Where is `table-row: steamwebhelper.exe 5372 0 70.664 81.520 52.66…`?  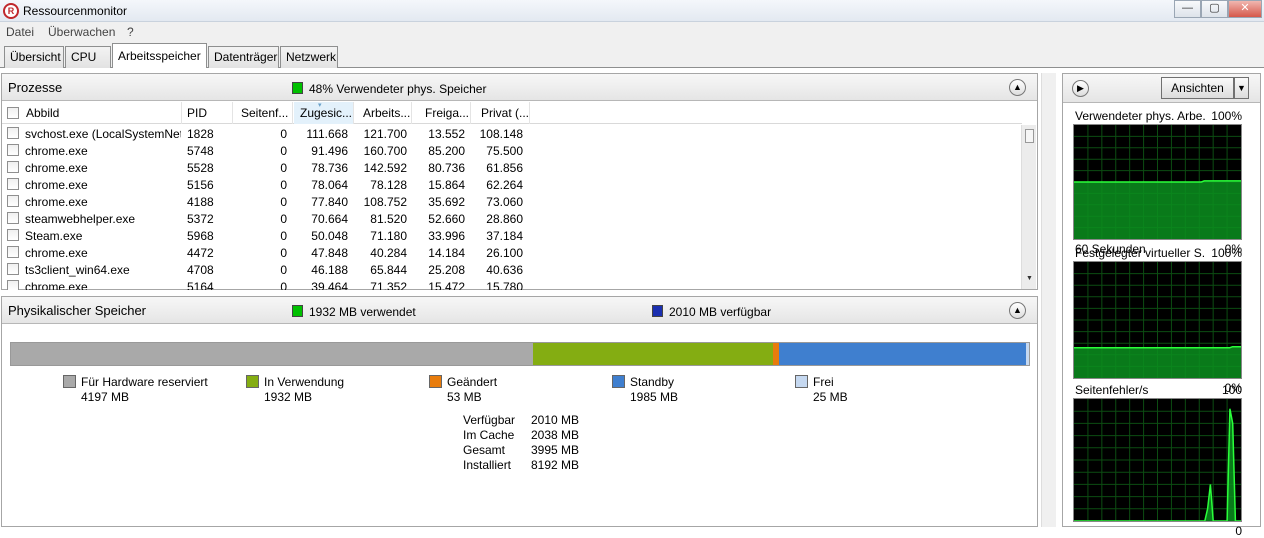 table-row: steamwebhelper.exe 5372 0 70.664 81.520 52.66… is located at coordinates (512, 218).